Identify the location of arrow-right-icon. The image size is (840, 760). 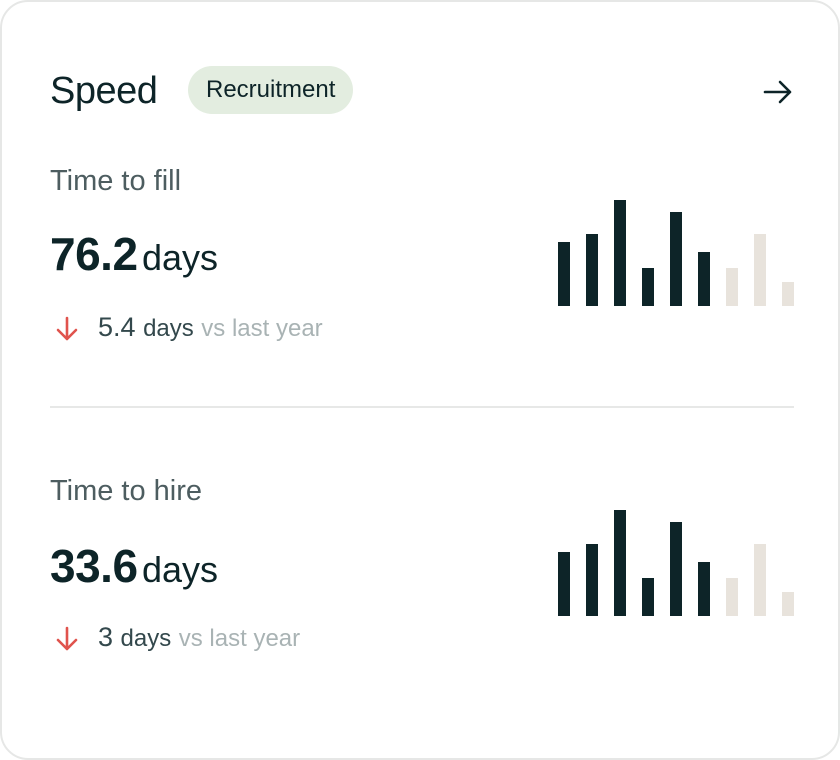
(778, 92).